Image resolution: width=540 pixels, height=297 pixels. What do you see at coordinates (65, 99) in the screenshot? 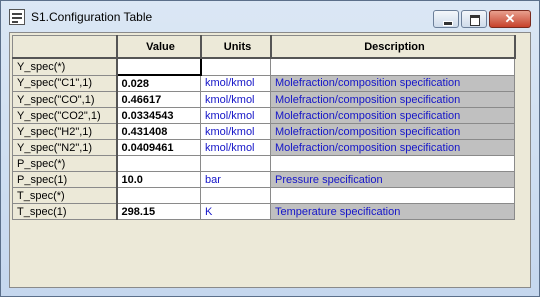
I see `row-label: Y_spec("CO",1)` at bounding box center [65, 99].